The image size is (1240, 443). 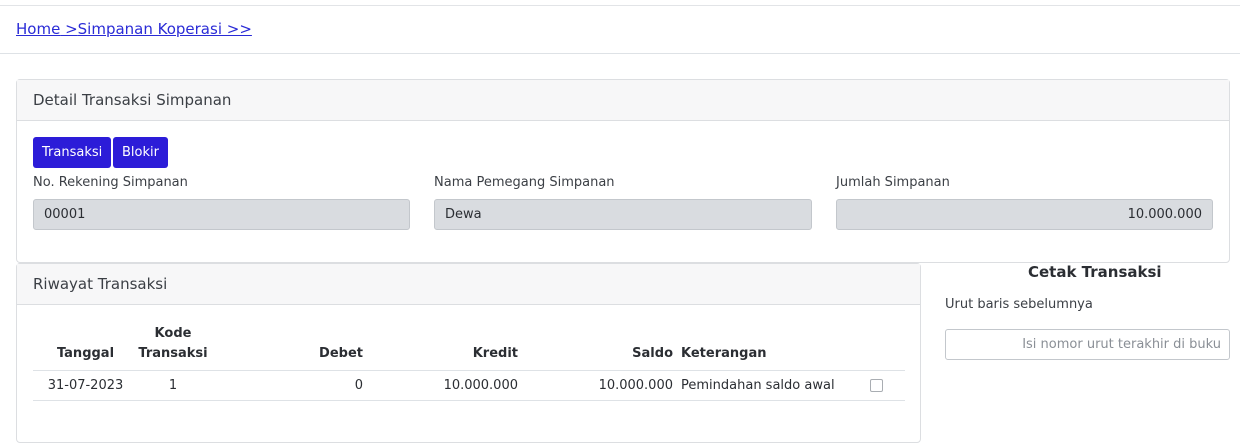 I want to click on col-debet: Debet, so click(x=285, y=347).